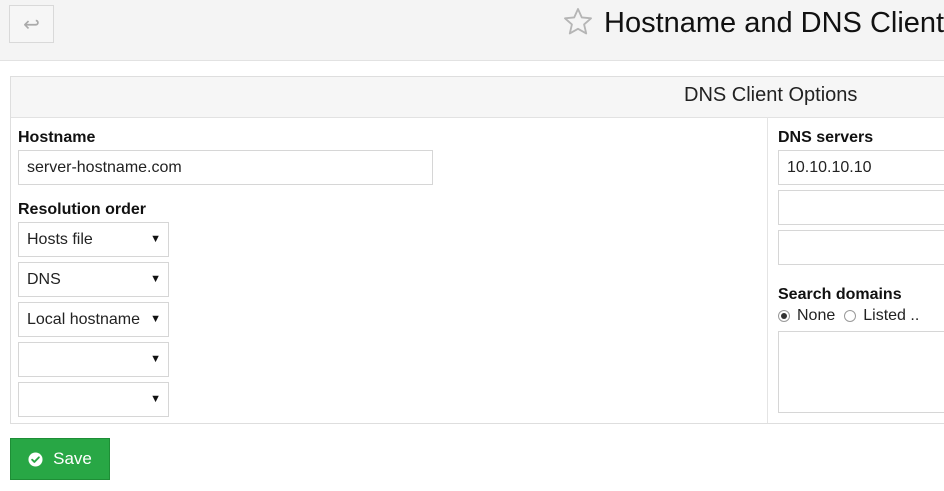 Image resolution: width=944 pixels, height=491 pixels. What do you see at coordinates (826, 137) in the screenshot?
I see `dns-servers-label: DNS servers` at bounding box center [826, 137].